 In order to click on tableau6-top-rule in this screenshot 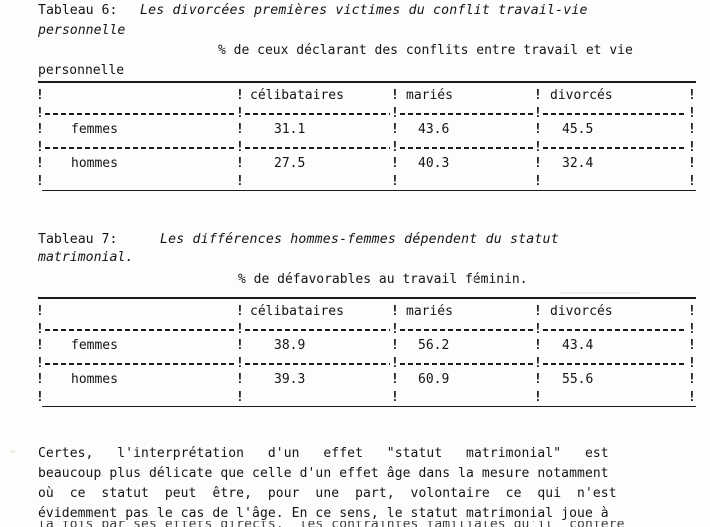, I will do `click(367, 82)`.